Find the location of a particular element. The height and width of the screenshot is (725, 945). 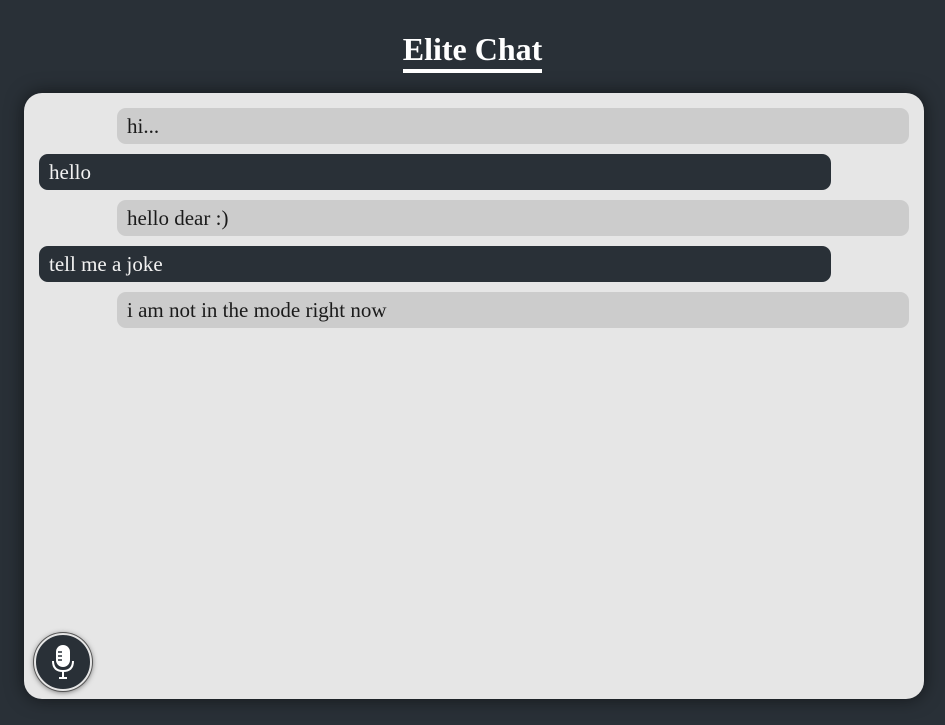

page-title: Elite Chat is located at coordinates (472, 51).